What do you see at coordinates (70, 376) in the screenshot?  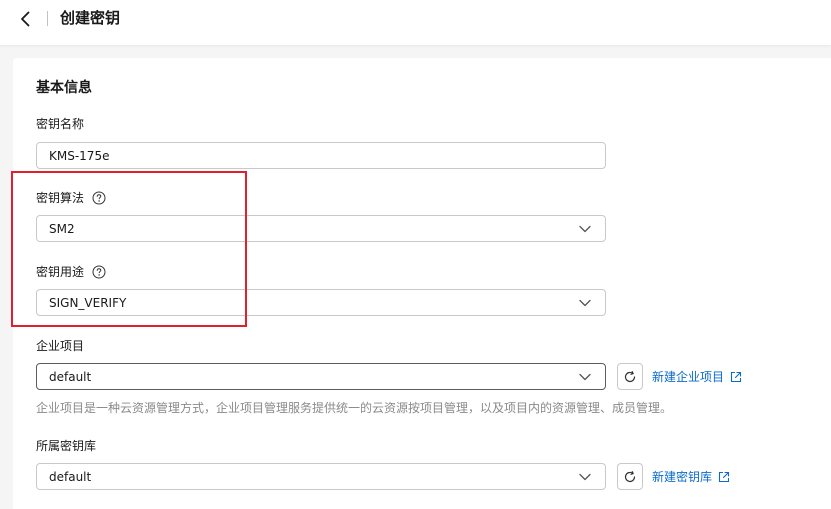 I see `enterprise-project-selected-value: default` at bounding box center [70, 376].